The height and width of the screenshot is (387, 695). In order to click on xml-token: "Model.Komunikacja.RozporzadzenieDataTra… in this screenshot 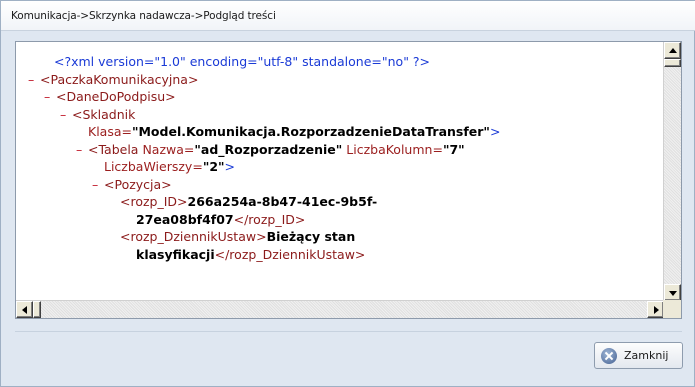, I will do `click(310, 131)`.